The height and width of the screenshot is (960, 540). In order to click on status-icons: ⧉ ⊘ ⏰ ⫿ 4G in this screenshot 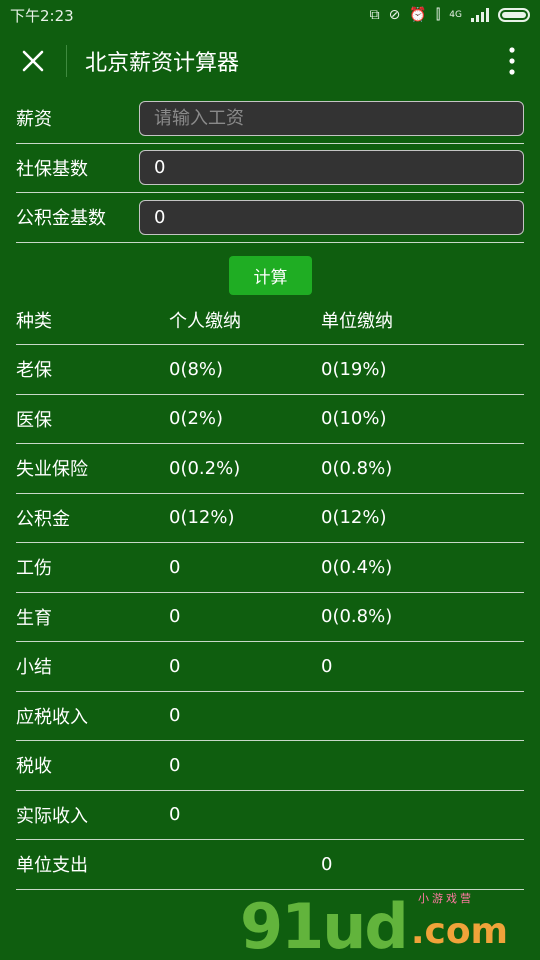, I will do `click(450, 15)`.